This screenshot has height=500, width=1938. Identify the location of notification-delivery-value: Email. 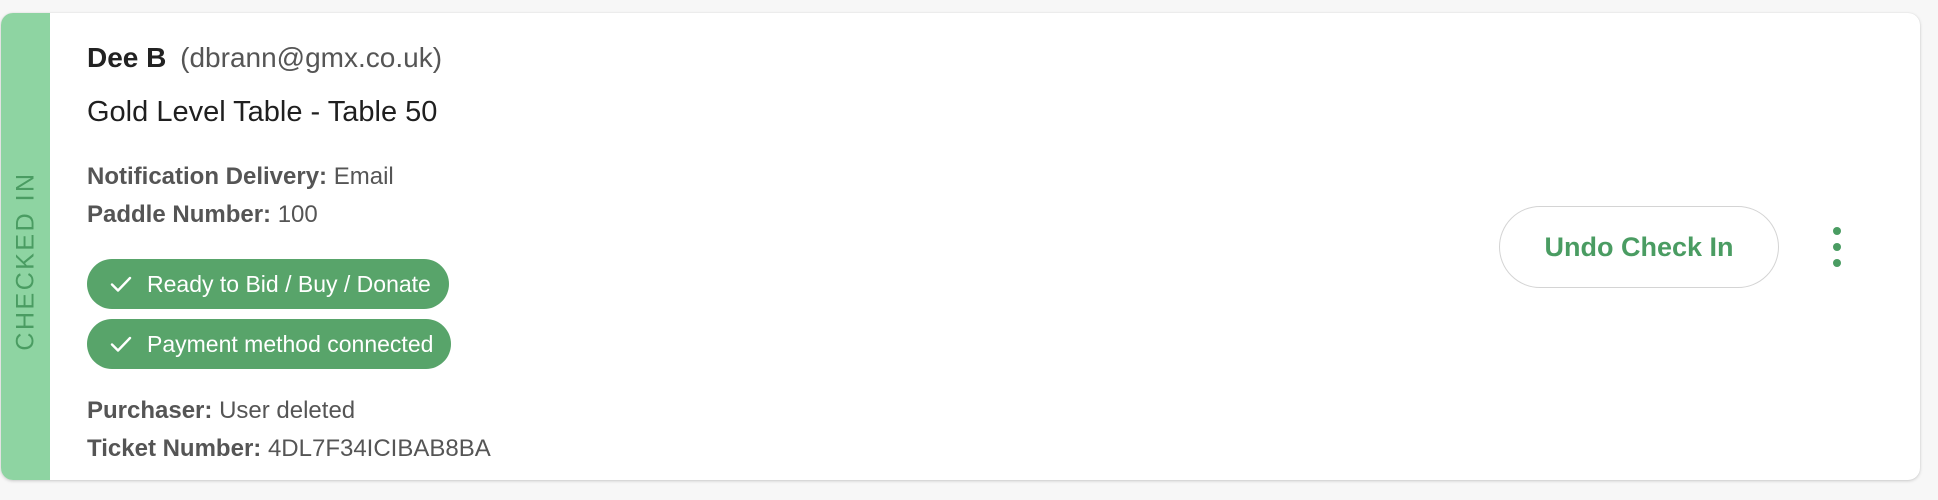
(363, 176).